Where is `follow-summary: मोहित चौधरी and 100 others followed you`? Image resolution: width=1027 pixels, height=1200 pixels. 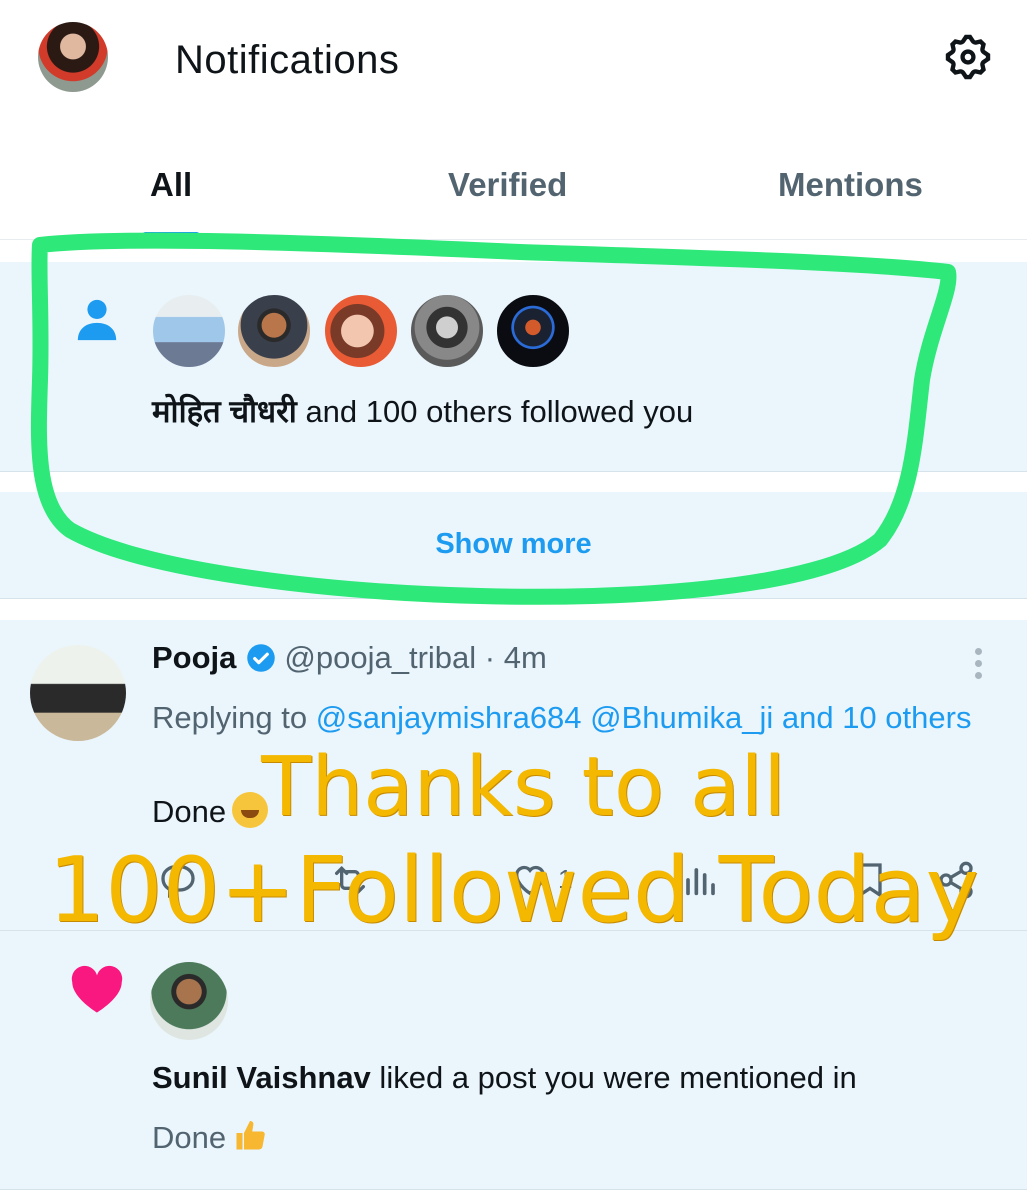 follow-summary: मोहित चौधरी and 100 others followed you is located at coordinates (422, 411).